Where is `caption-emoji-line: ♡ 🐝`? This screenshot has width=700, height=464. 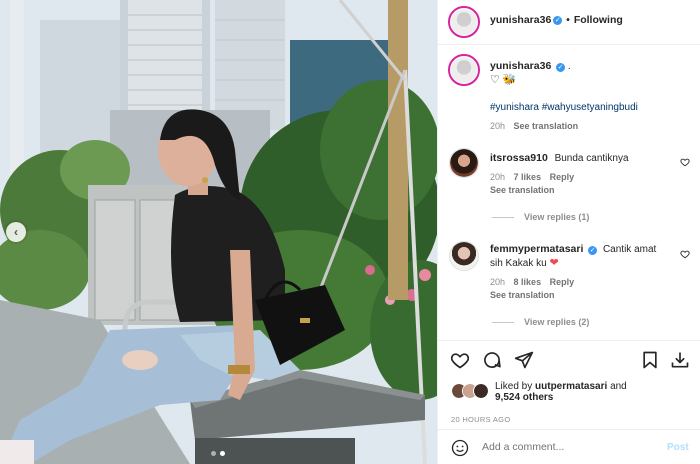
caption-emoji-line: ♡ 🐝 is located at coordinates (503, 80).